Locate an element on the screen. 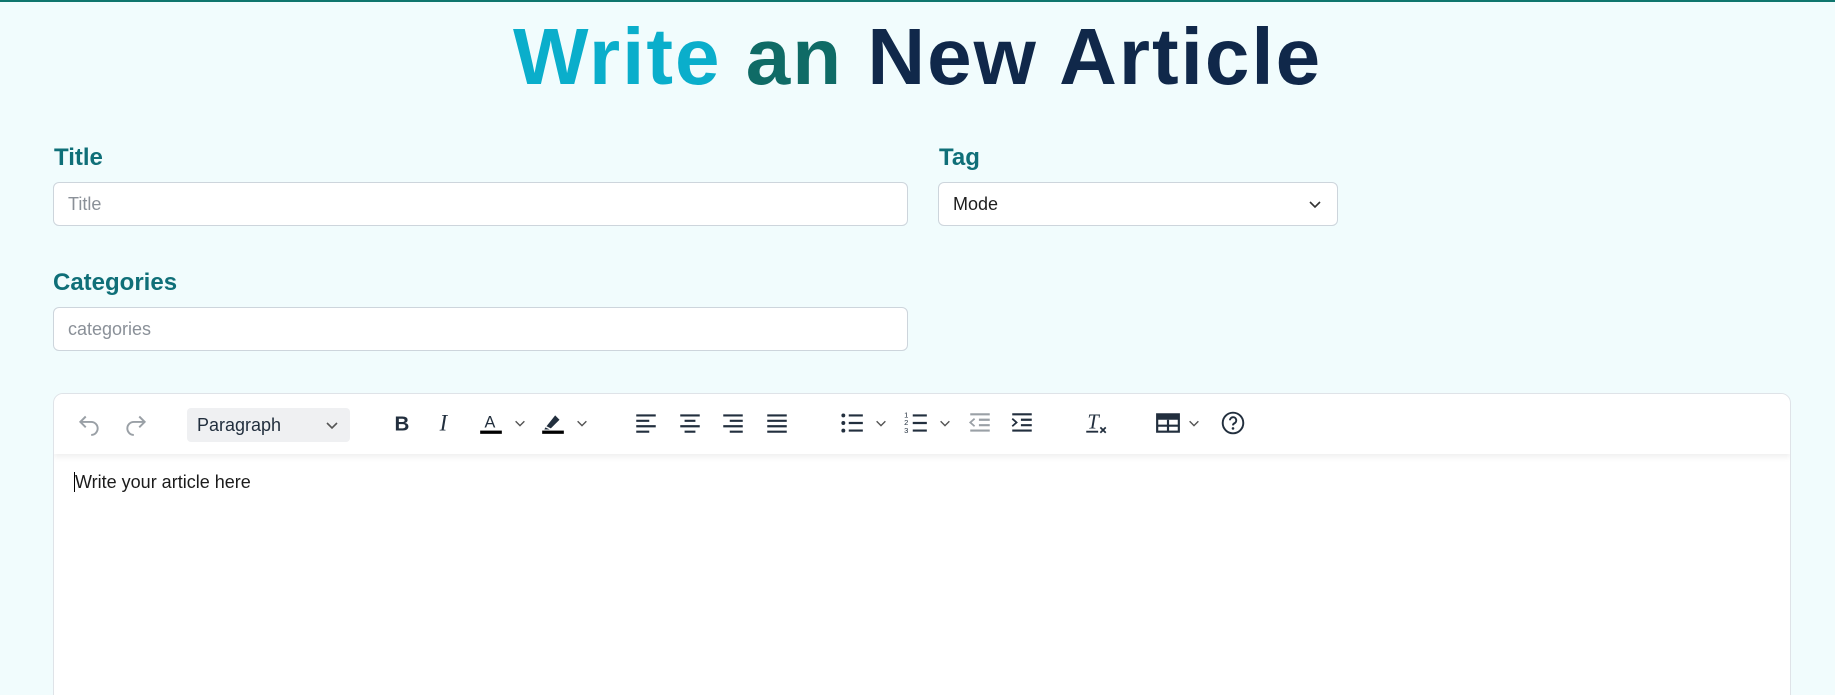 The image size is (1835, 695). page-title: Write an New Article is located at coordinates (917, 57).